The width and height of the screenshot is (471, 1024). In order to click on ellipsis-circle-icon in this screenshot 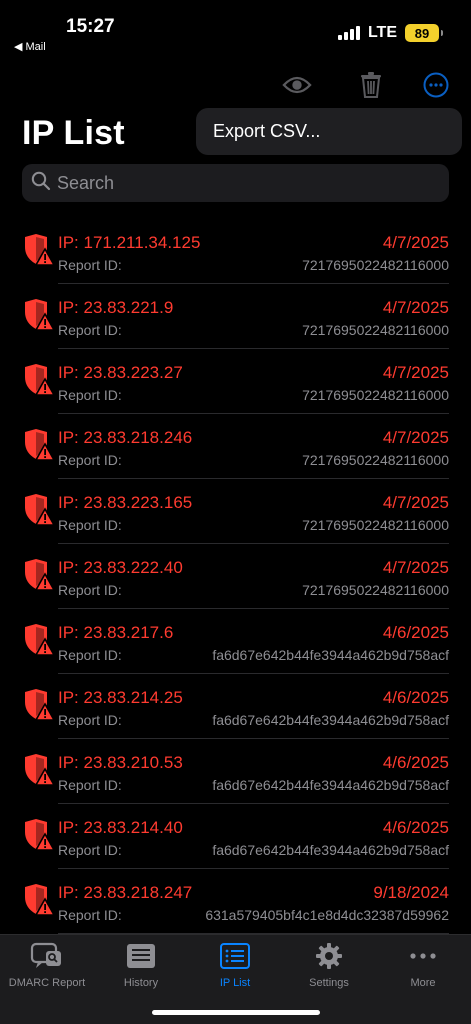, I will do `click(436, 85)`.